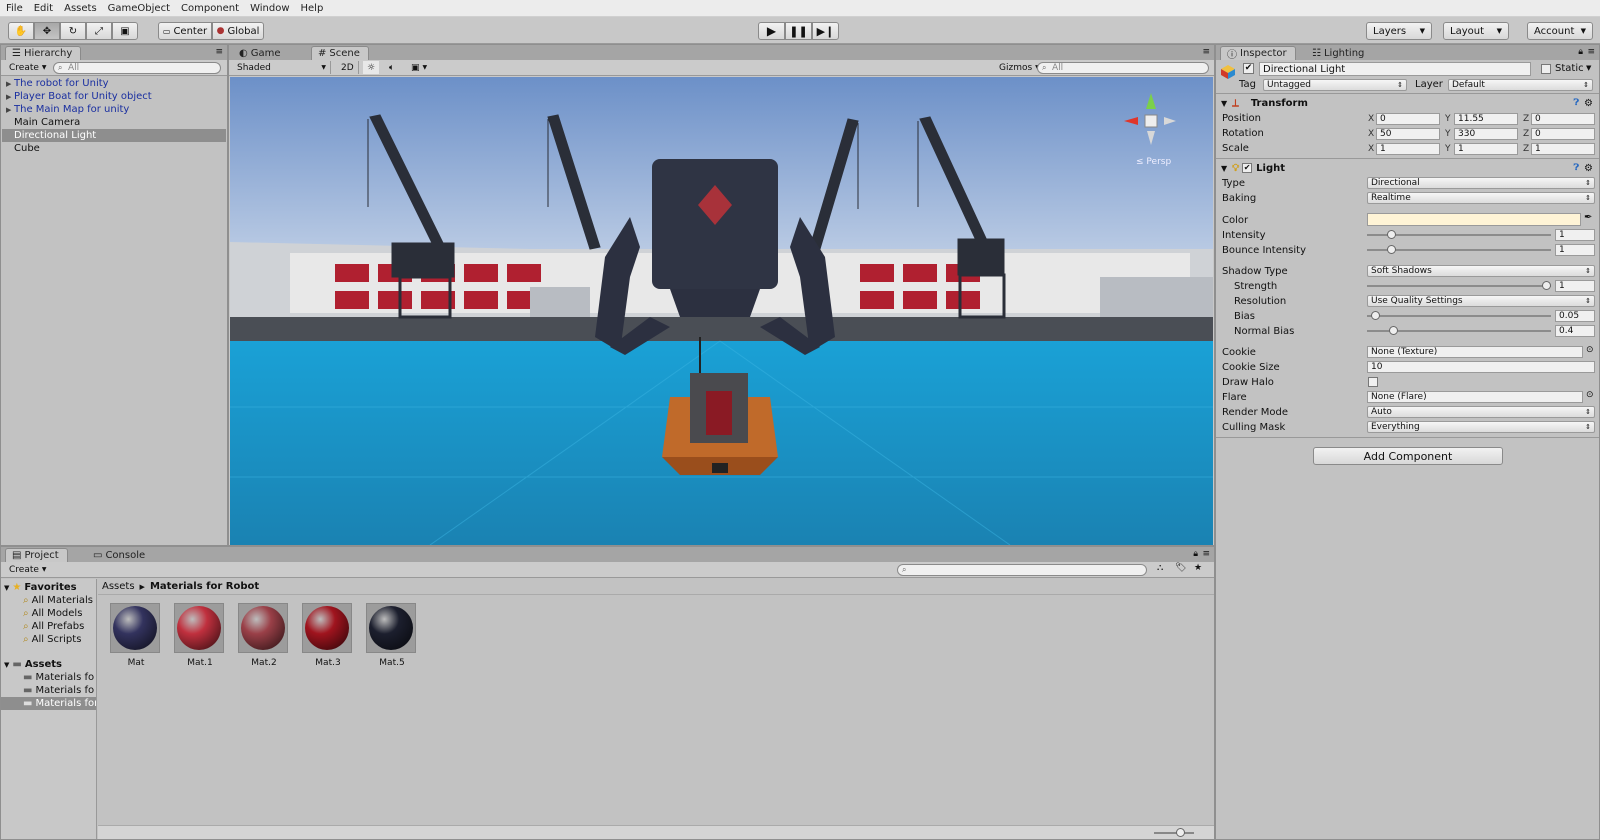 Image resolution: width=1600 pixels, height=840 pixels. Describe the element at coordinates (1408, 149) in the screenshot. I see `scale-x-field: 1` at that location.